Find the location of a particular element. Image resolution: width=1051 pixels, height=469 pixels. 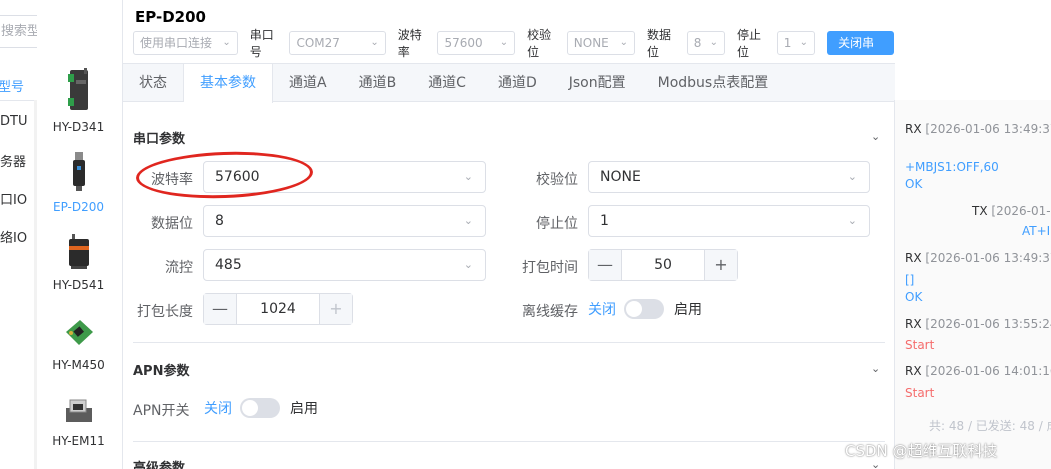

device-list: HY-D341 EP-D200 HY-D541 HY-M450 HY-EM11 is located at coordinates (78, 264).